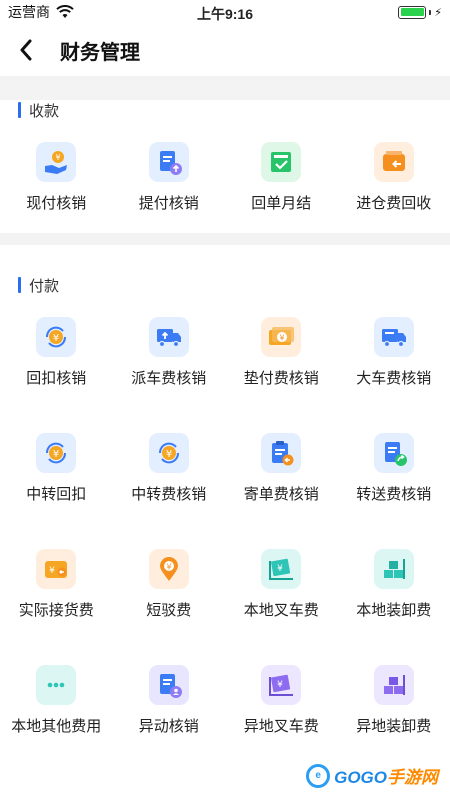 Image resolution: width=450 pixels, height=800 pixels. I want to click on grid-item: 派车费核销, so click(169, 352).